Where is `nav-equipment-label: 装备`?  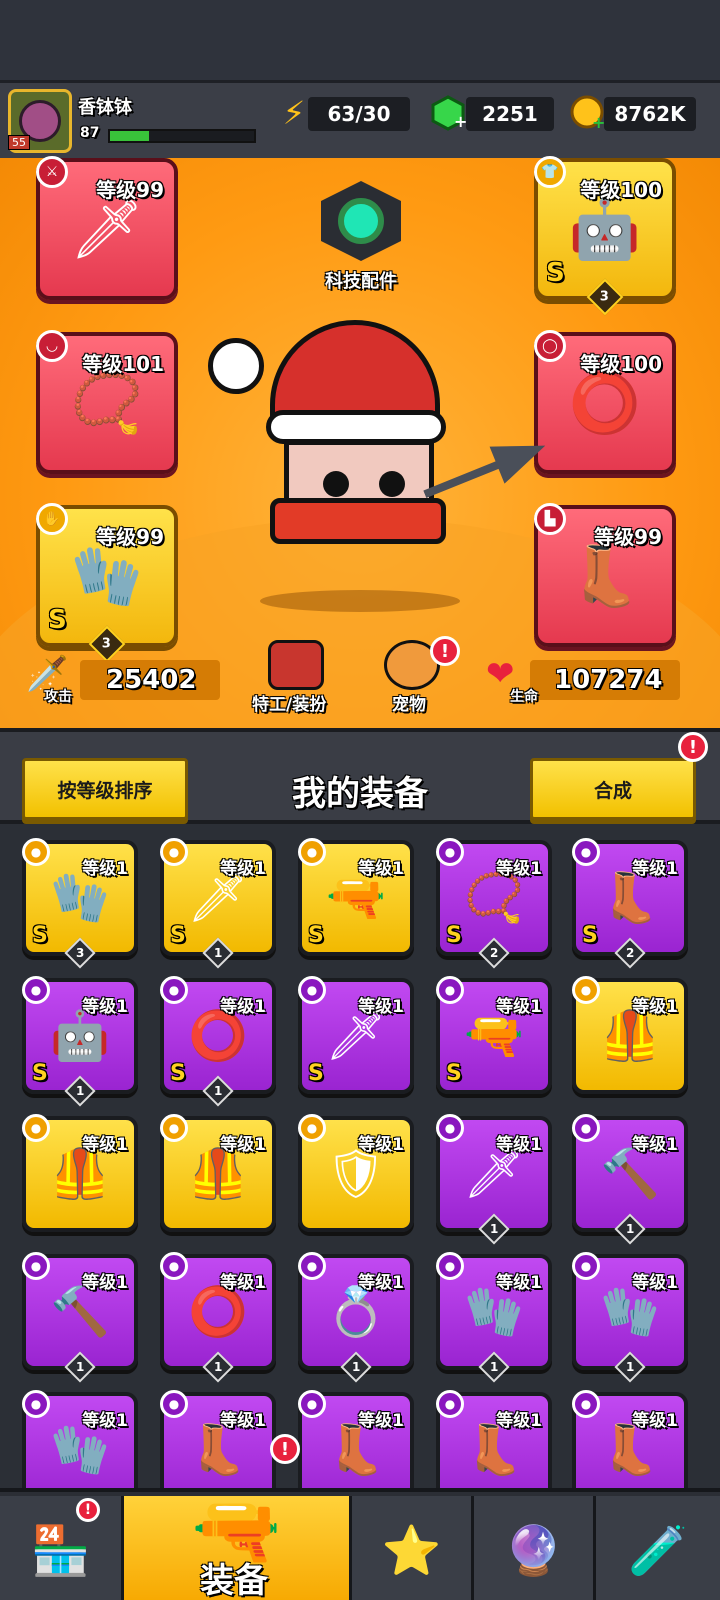
nav-equipment-label: 装备 is located at coordinates (234, 1576).